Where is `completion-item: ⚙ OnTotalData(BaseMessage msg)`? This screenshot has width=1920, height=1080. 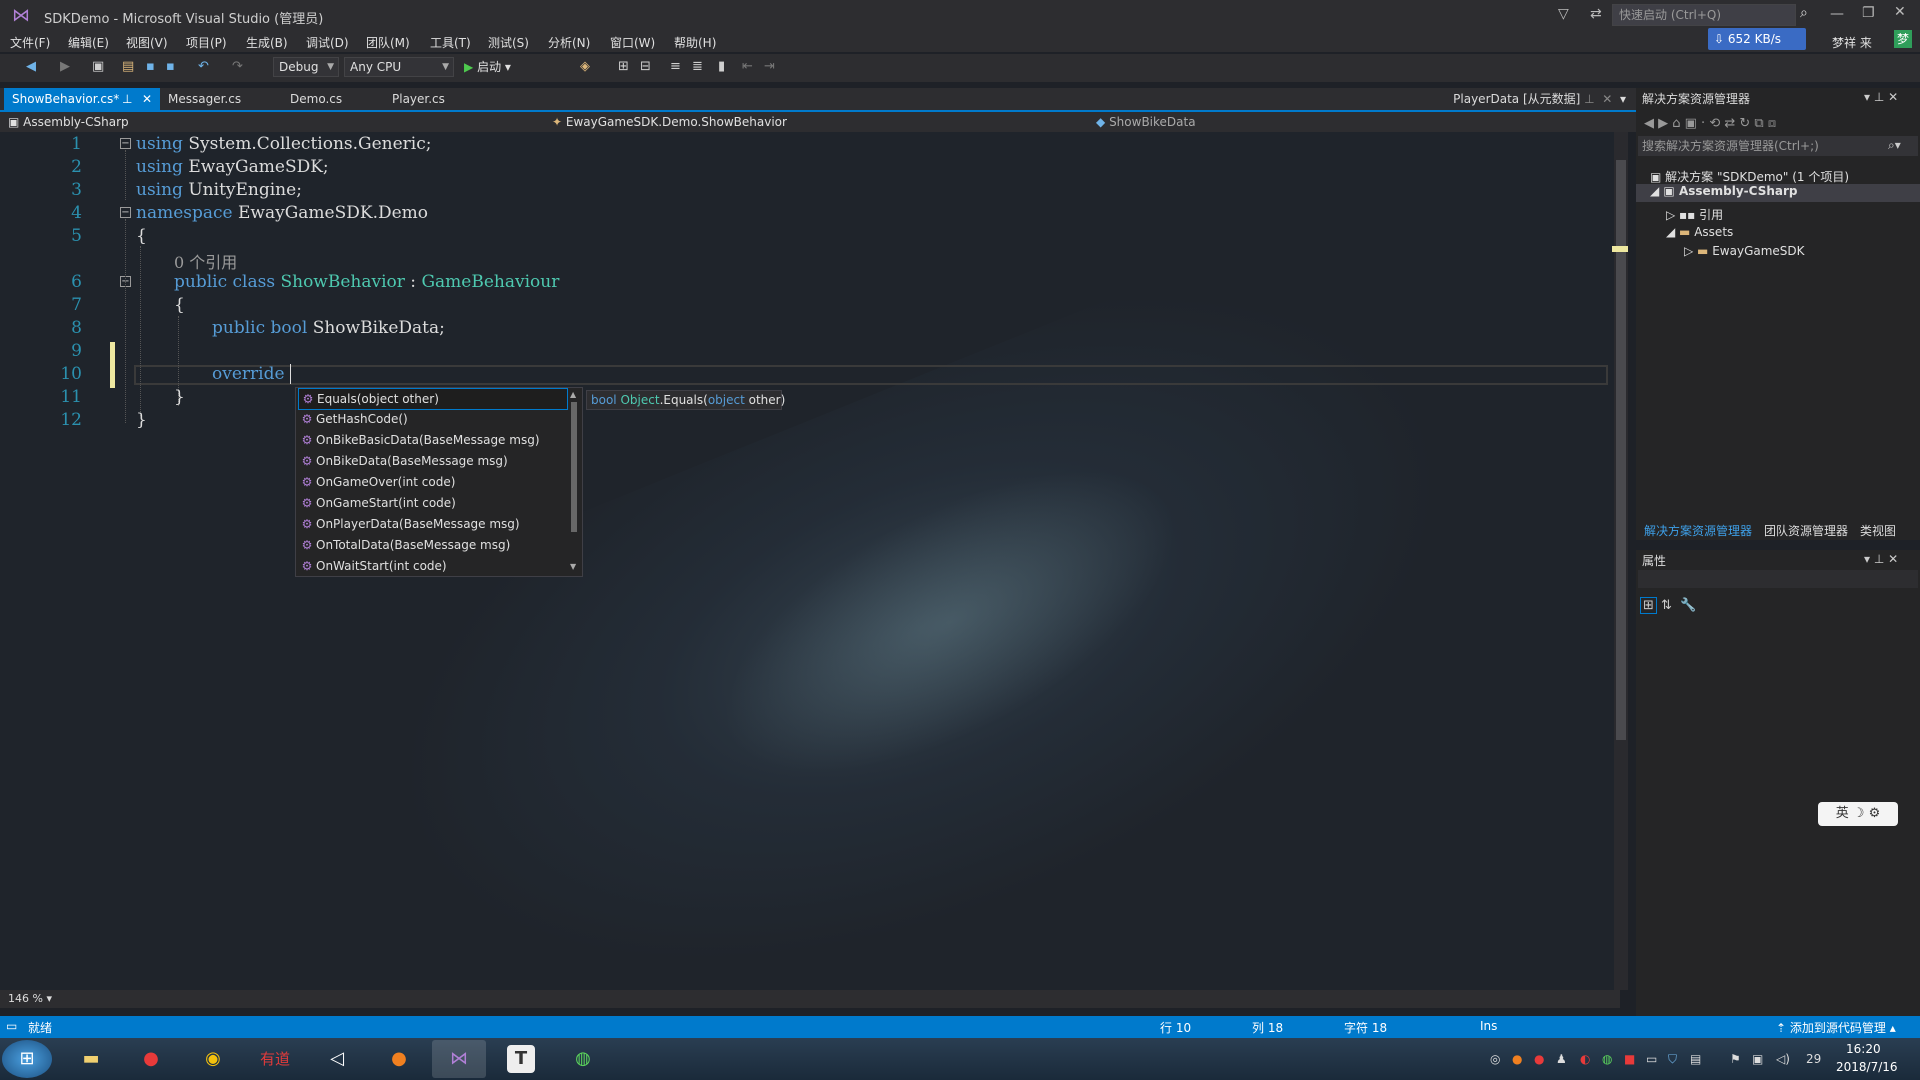 completion-item: ⚙ OnTotalData(BaseMessage msg) is located at coordinates (432, 545).